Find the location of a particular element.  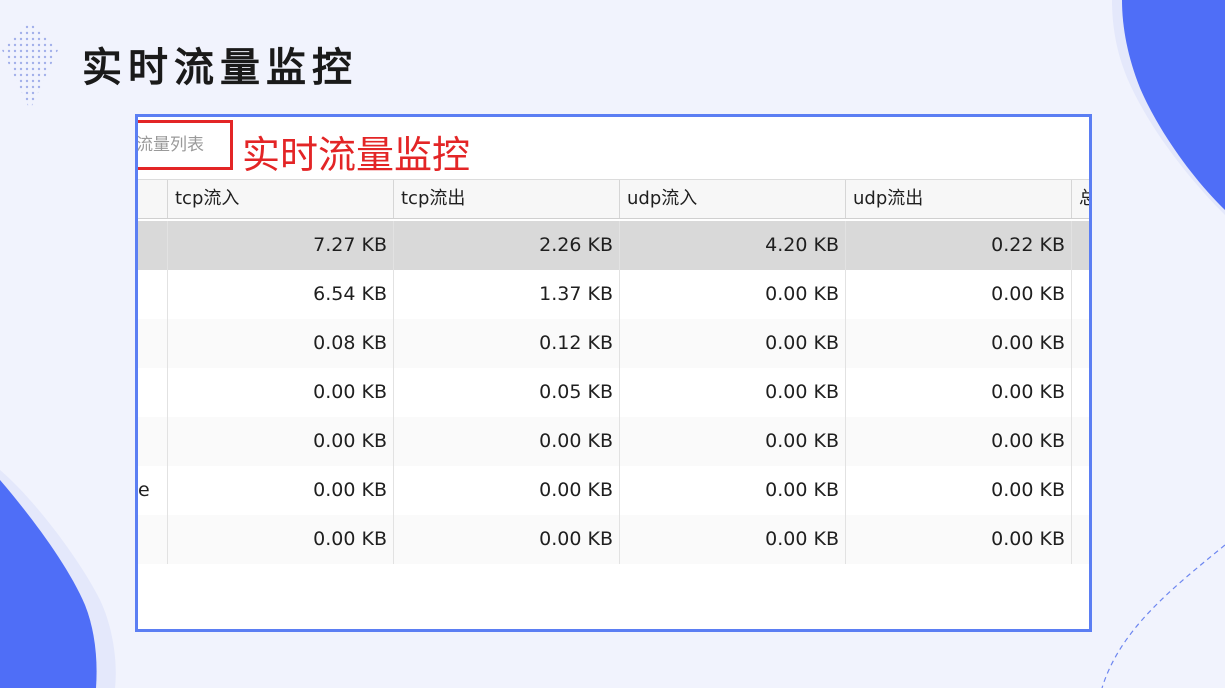

tcp-in-value: 7.27 KB is located at coordinates (280, 245).